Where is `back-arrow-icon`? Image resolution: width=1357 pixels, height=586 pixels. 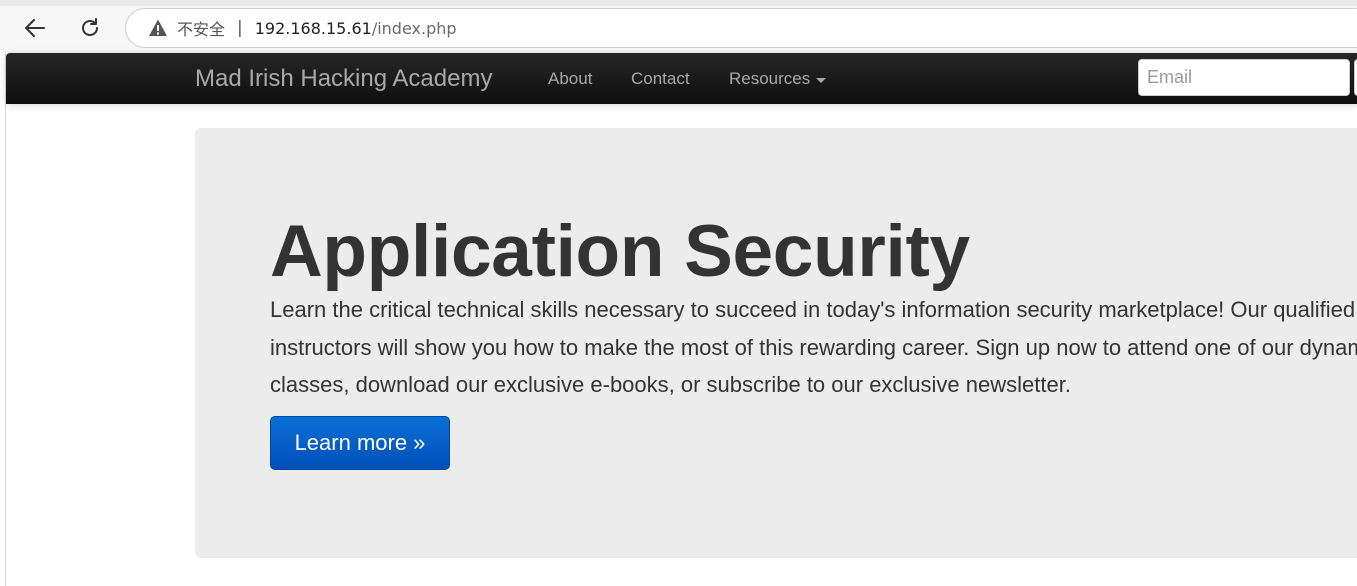 back-arrow-icon is located at coordinates (35, 28).